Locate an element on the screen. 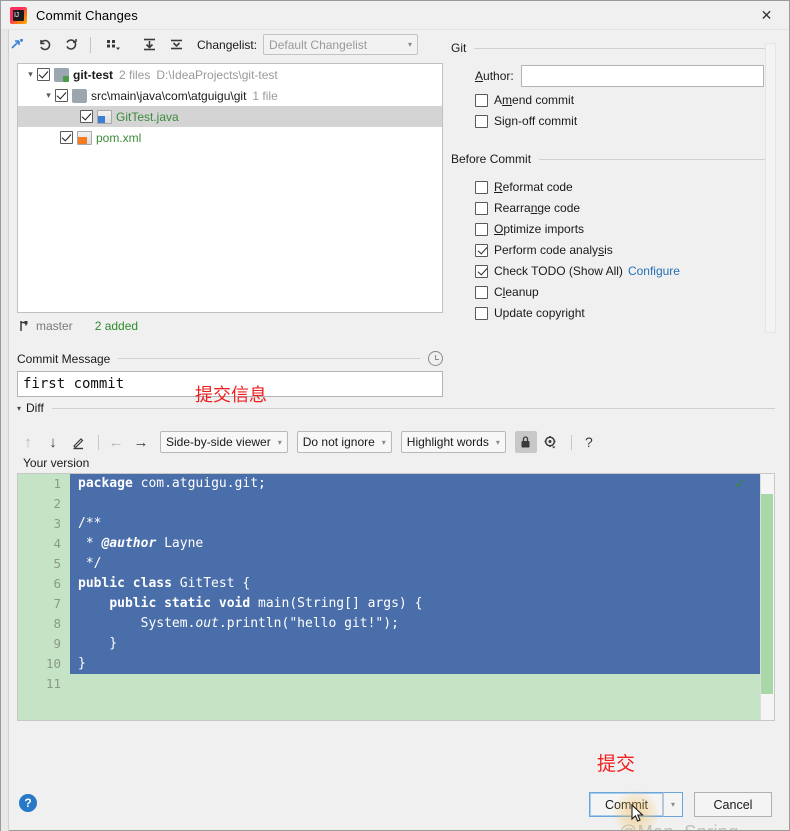 The height and width of the screenshot is (831, 790). amend-commit-checkbox: Amend commit is located at coordinates (625, 100).